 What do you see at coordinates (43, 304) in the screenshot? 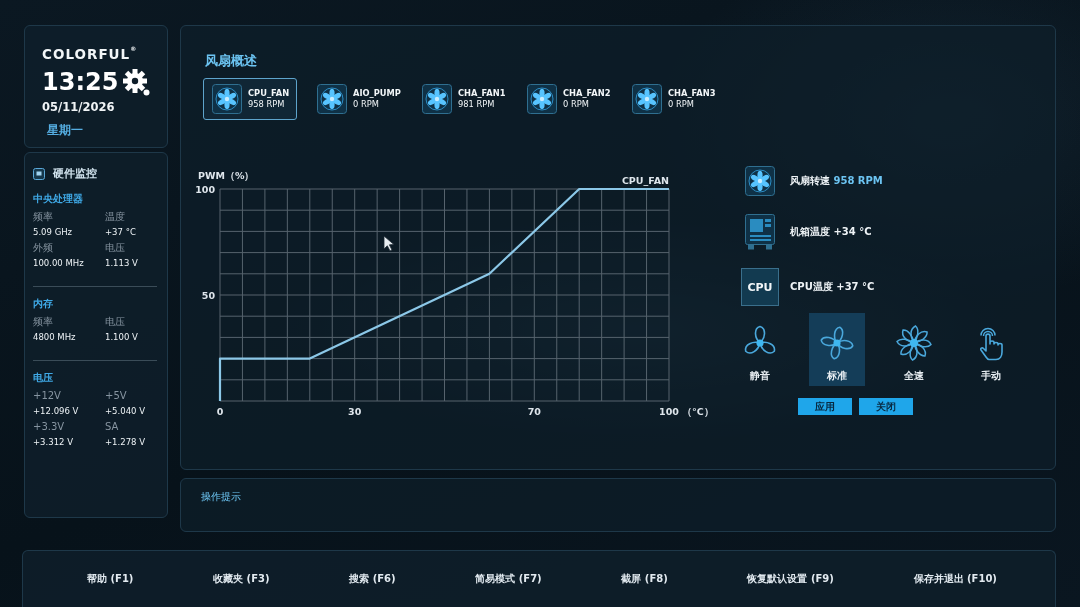
I see `group-title: 内存` at bounding box center [43, 304].